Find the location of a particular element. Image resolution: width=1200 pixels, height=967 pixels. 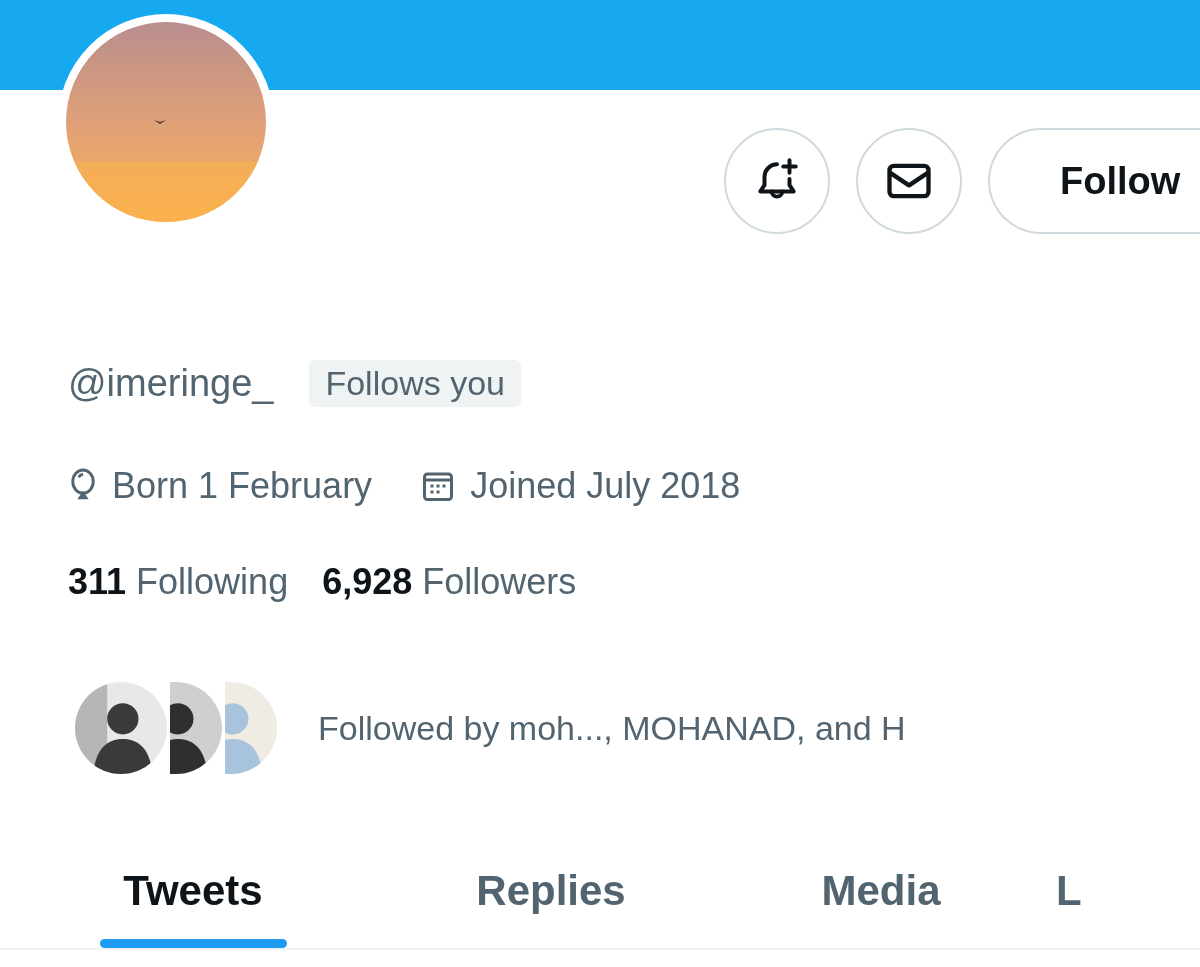

join-date-text: Joined July 2018 is located at coordinates (605, 486).